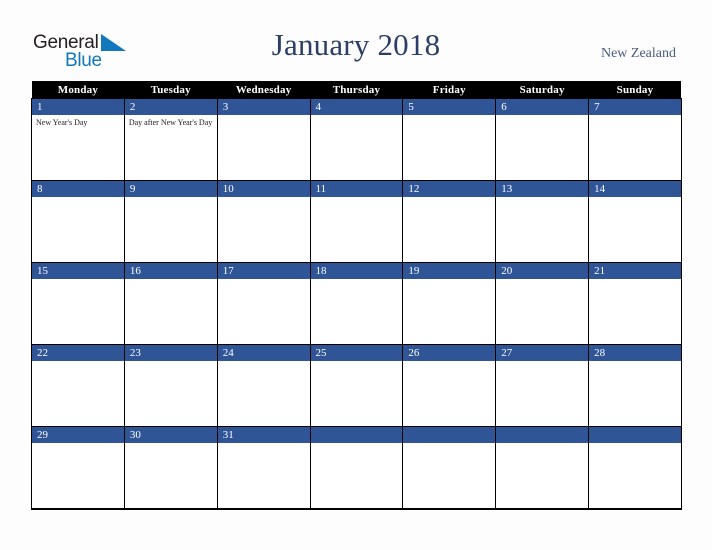 The image size is (712, 550). What do you see at coordinates (78, 106) in the screenshot?
I see `day-number: 1` at bounding box center [78, 106].